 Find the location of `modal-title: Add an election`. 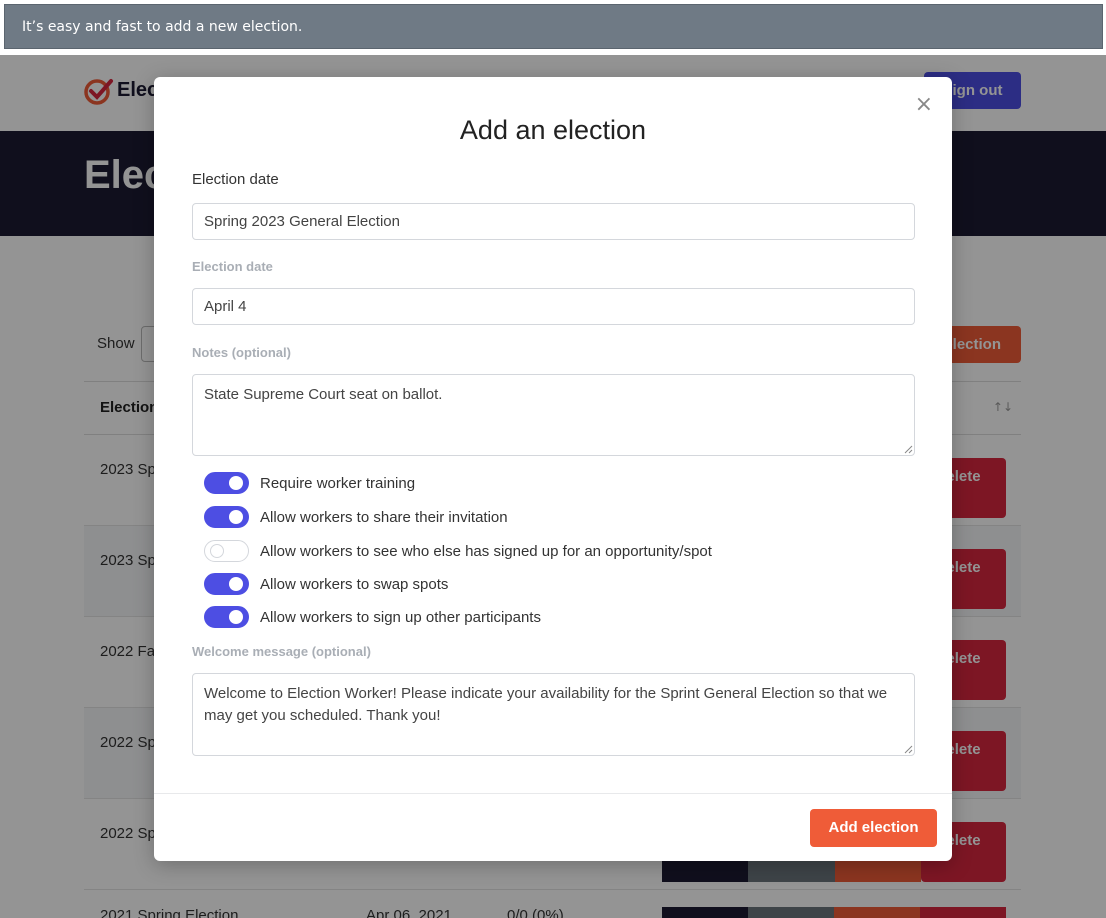

modal-title: Add an election is located at coordinates (553, 130).